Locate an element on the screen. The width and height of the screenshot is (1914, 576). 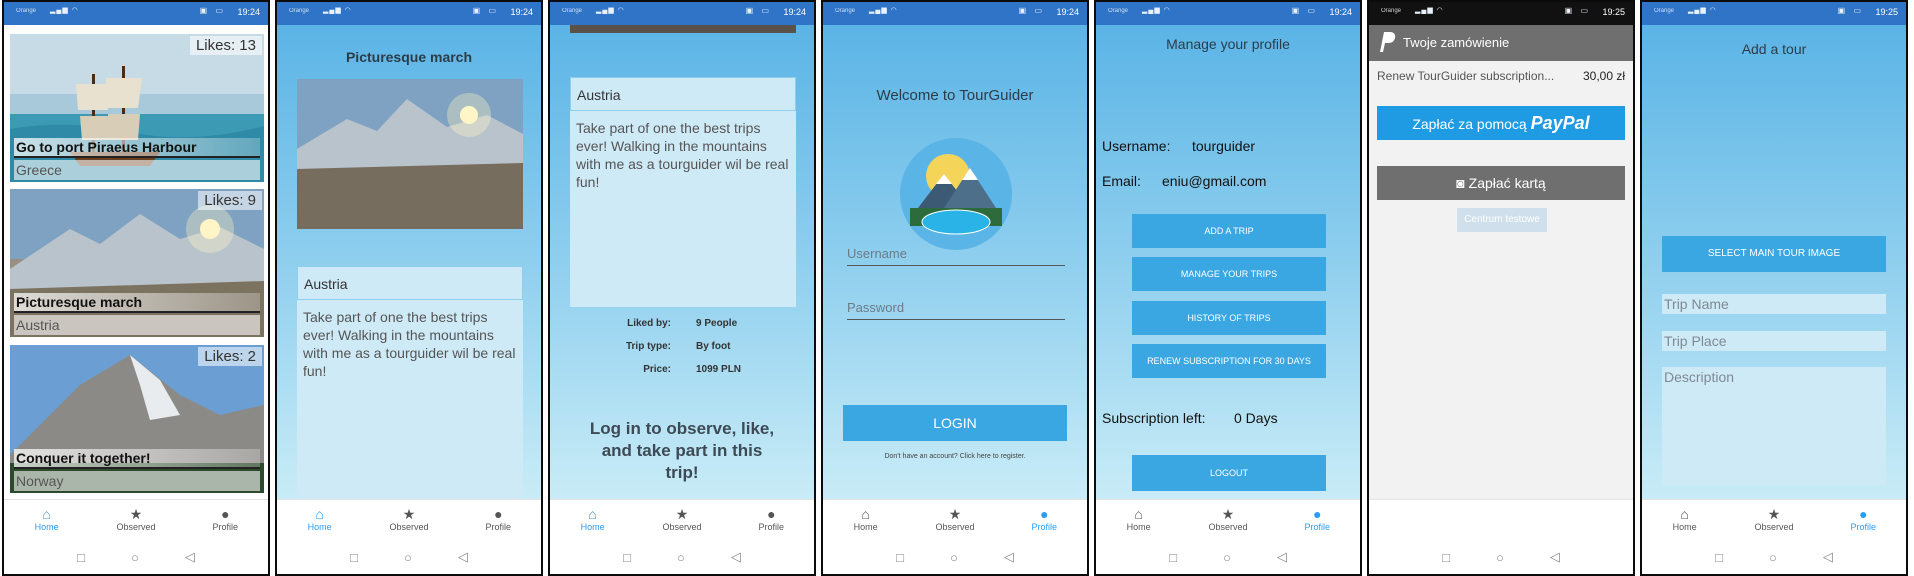
history-trips-button: HISTORY OF TRIPS is located at coordinates (1229, 318).